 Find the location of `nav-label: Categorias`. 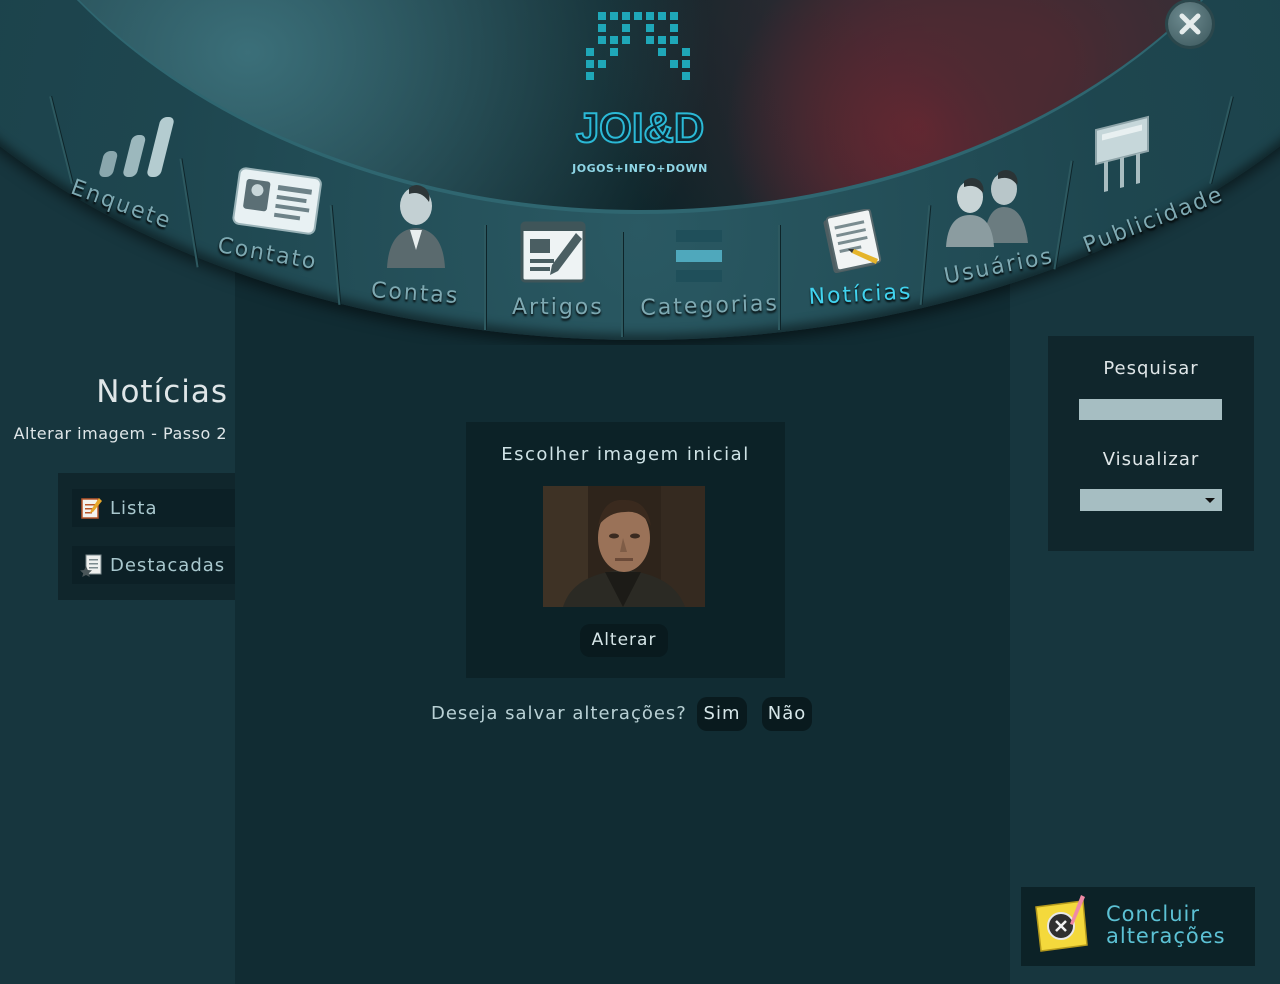

nav-label: Categorias is located at coordinates (710, 306).